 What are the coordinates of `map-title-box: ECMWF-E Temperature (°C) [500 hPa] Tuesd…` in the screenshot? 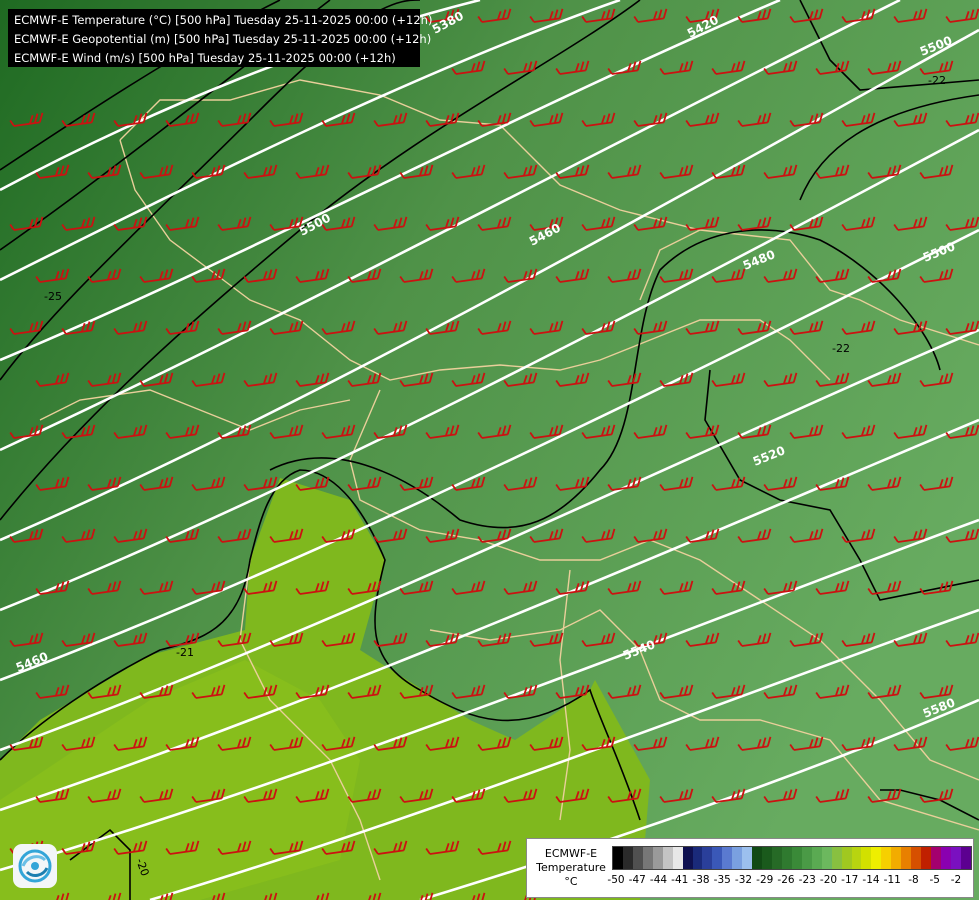 It's located at (220, 38).